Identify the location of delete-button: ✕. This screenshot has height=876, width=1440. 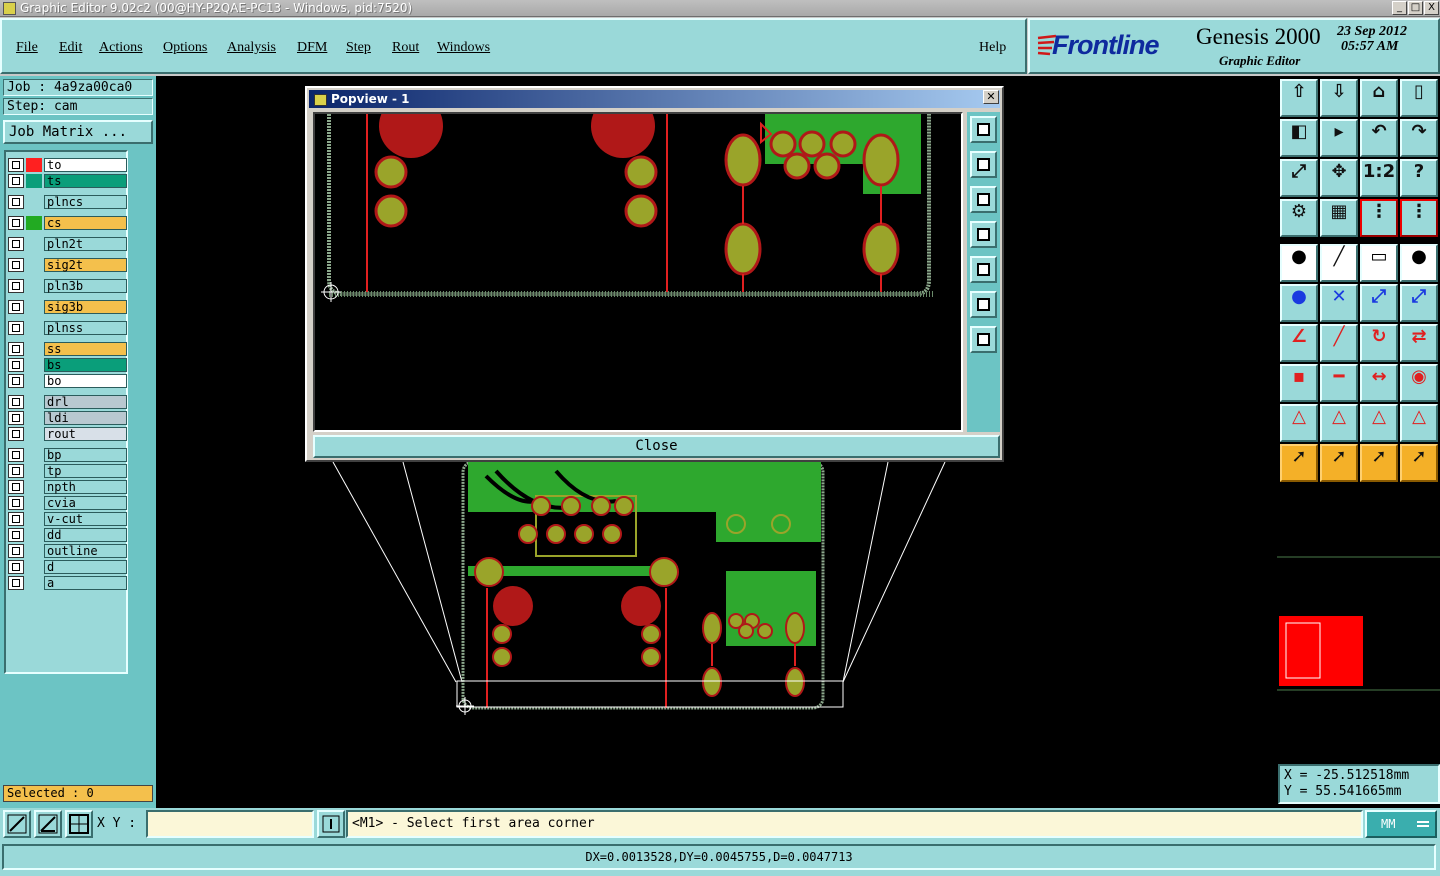
(1339, 303).